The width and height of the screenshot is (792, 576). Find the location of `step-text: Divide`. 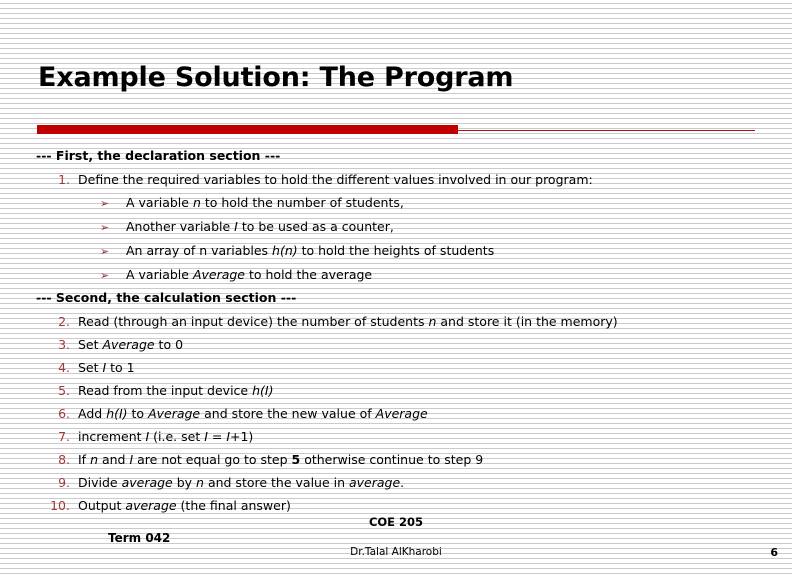

step-text: Divide is located at coordinates (100, 482).